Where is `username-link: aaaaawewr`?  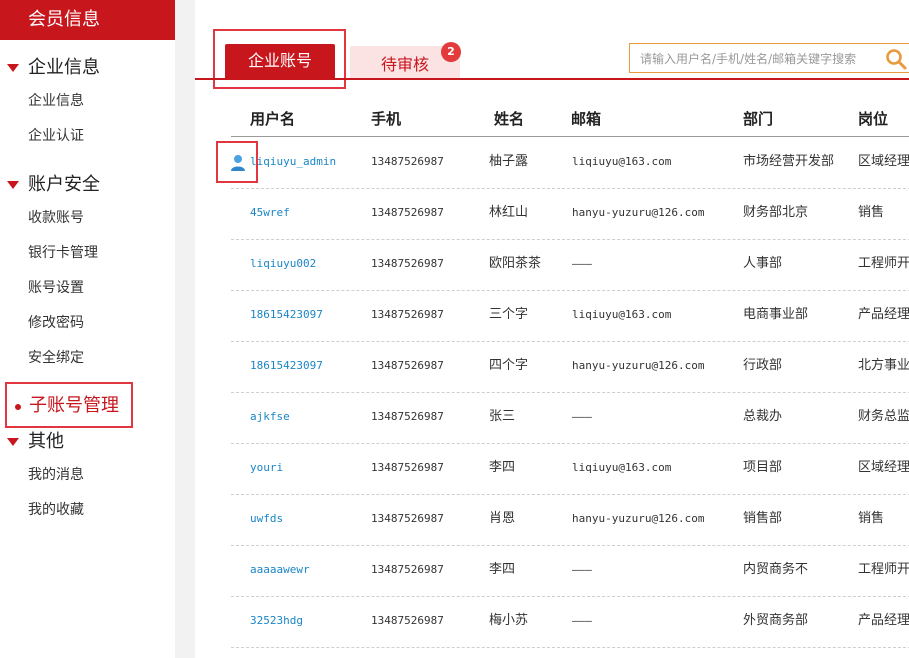 username-link: aaaaawewr is located at coordinates (280, 570).